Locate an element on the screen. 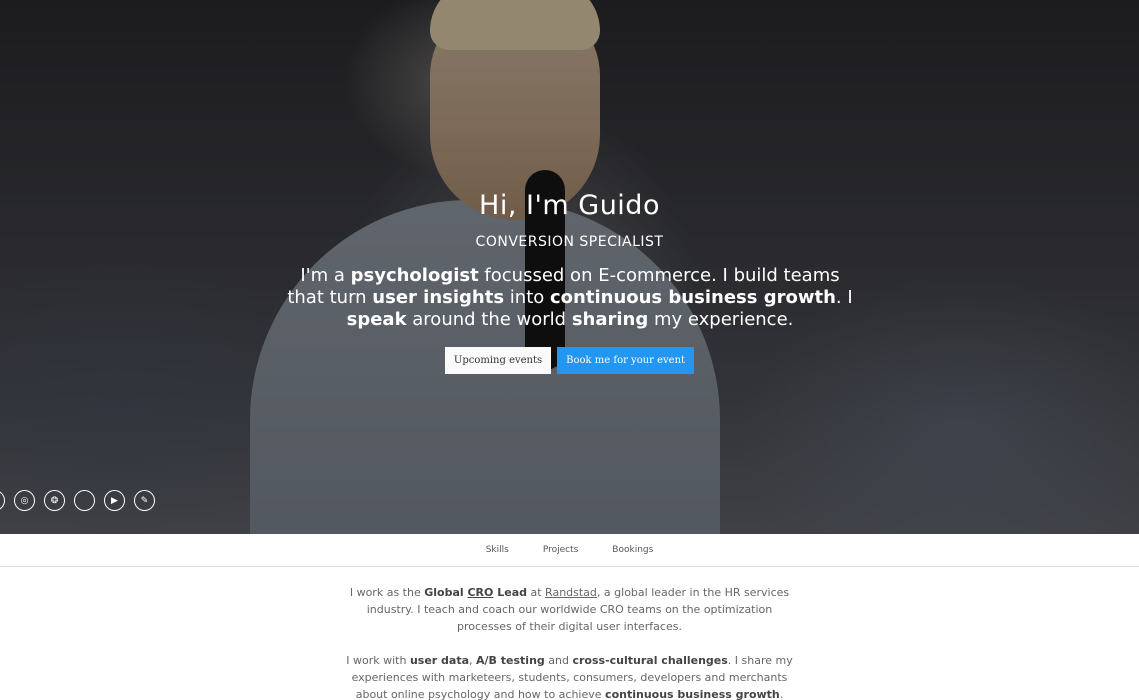 Image resolution: width=1139 pixels, height=700 pixels. about-highlight: cross-cultural challenges is located at coordinates (650, 660).